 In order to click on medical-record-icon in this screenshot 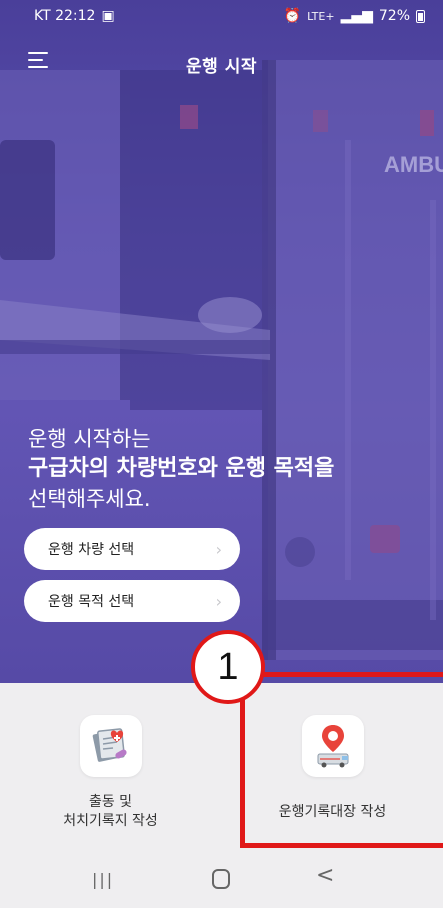, I will do `click(110, 746)`.